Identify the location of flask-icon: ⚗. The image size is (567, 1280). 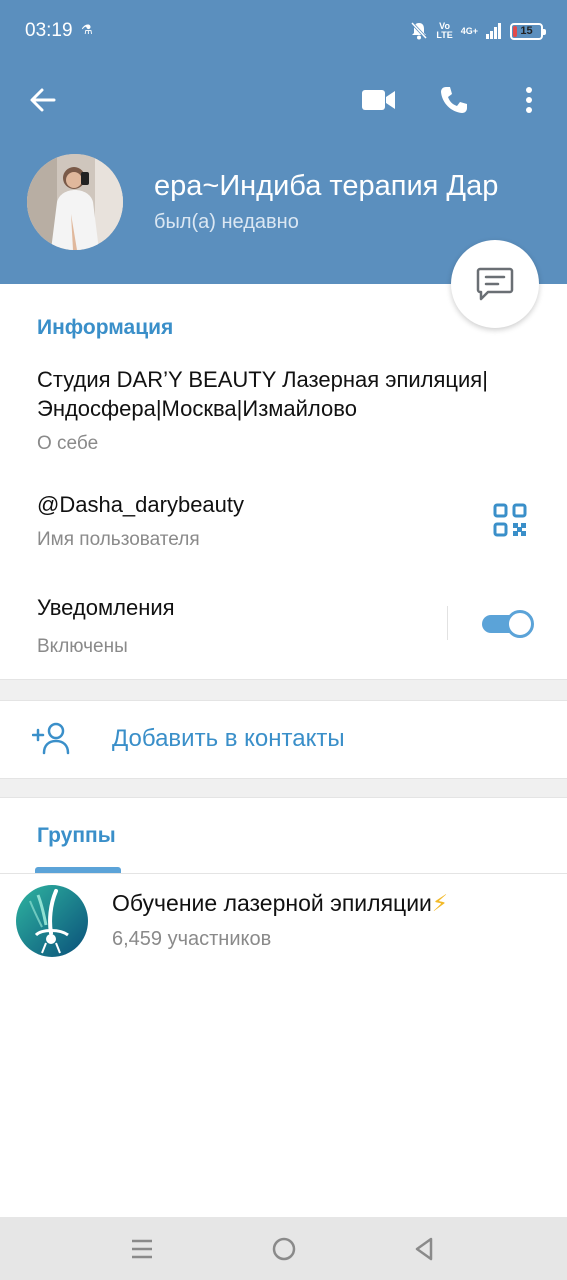
(87, 29).